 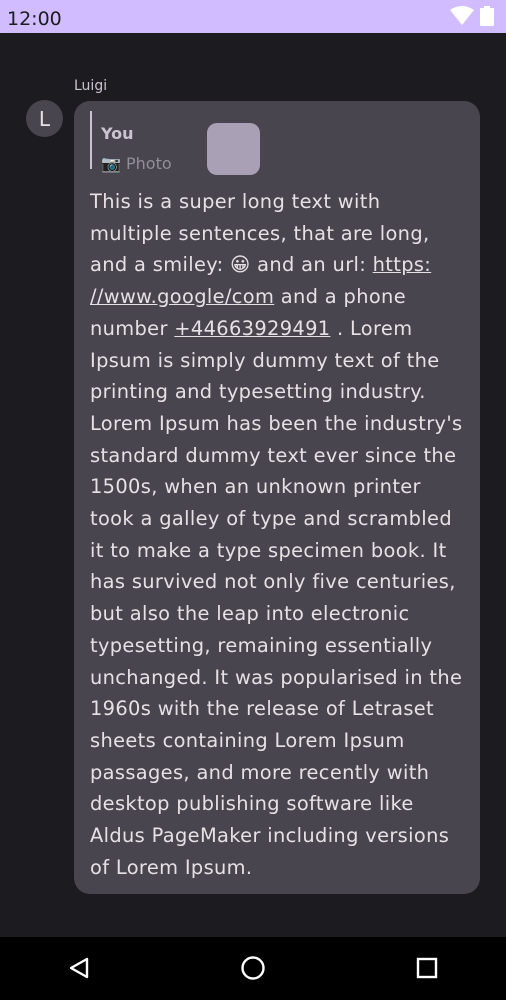 I want to click on url-link-part2: //www.google/com, so click(x=182, y=297).